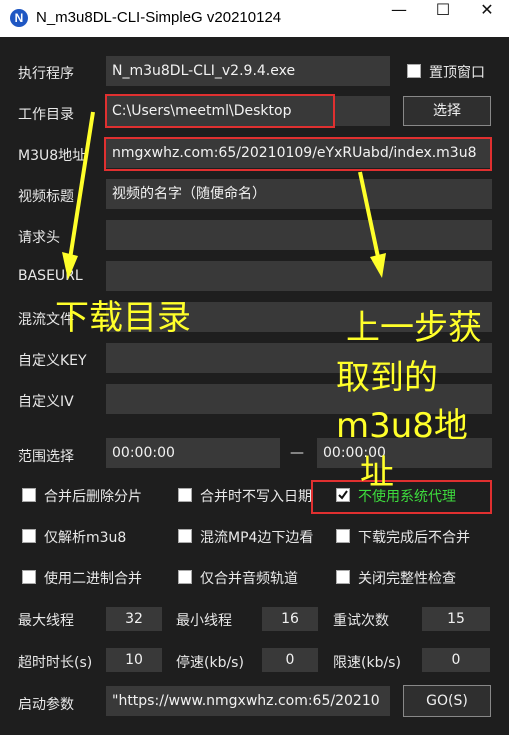 The height and width of the screenshot is (735, 509). What do you see at coordinates (402, 426) in the screenshot?
I see `step-annotation-line3: m3u8地` at bounding box center [402, 426].